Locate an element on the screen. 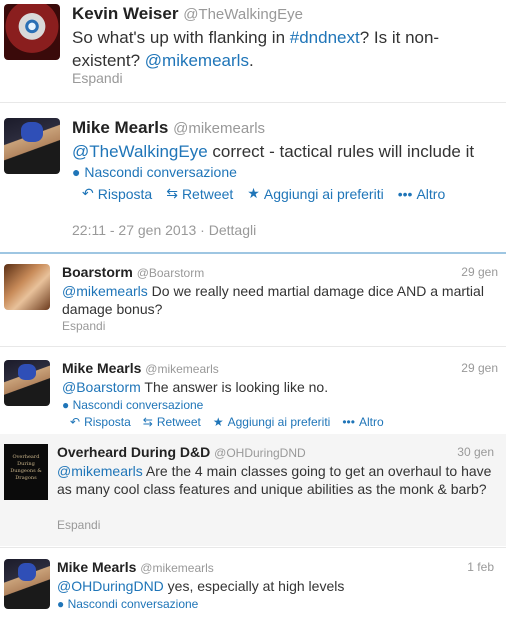 This screenshot has height=625, width=506. author-handle: @TheWalkingEye is located at coordinates (243, 14).